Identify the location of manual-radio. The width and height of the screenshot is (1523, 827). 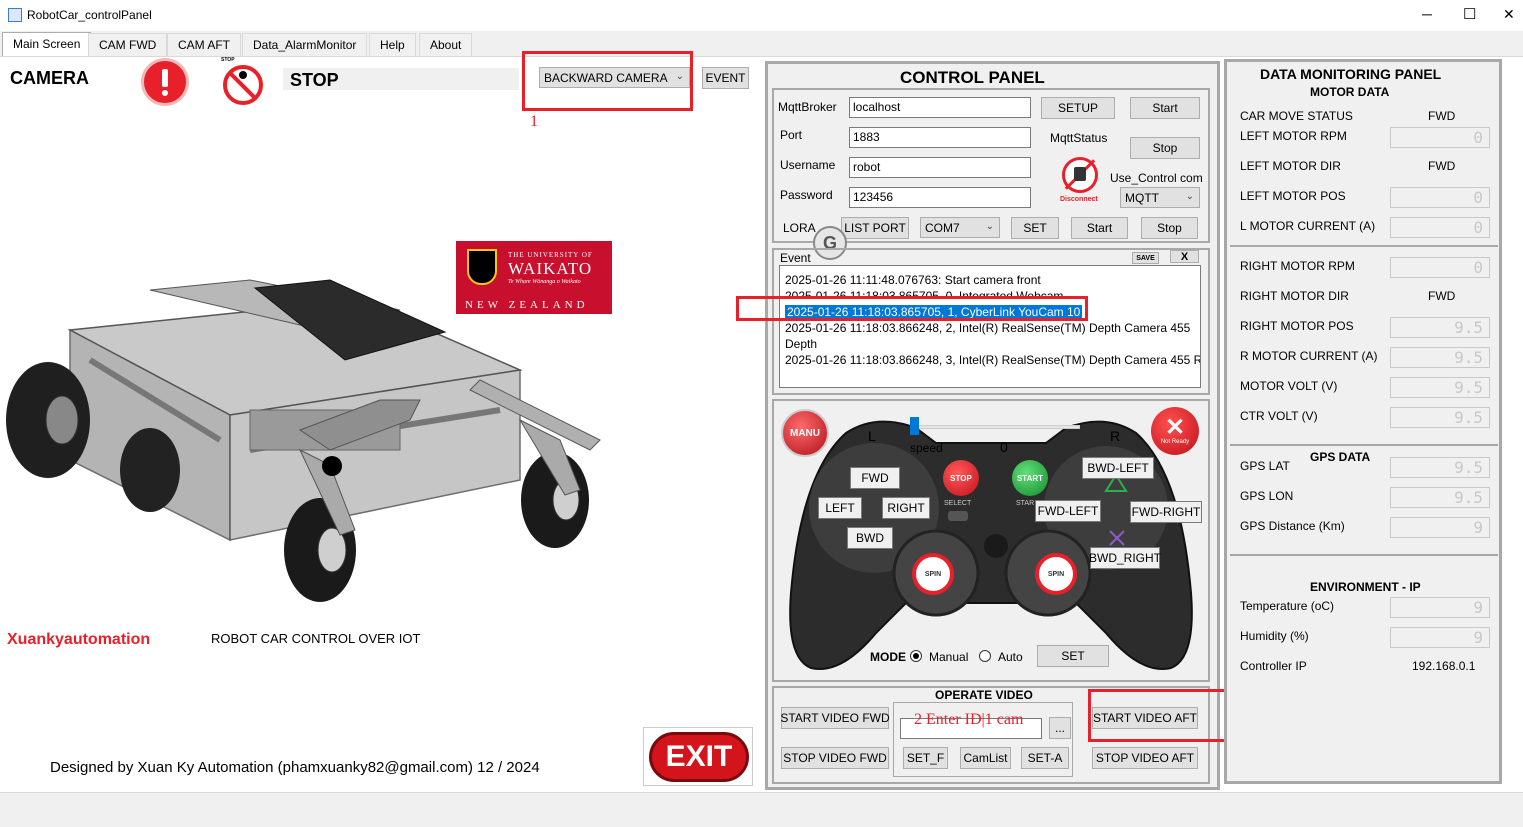
(916, 656).